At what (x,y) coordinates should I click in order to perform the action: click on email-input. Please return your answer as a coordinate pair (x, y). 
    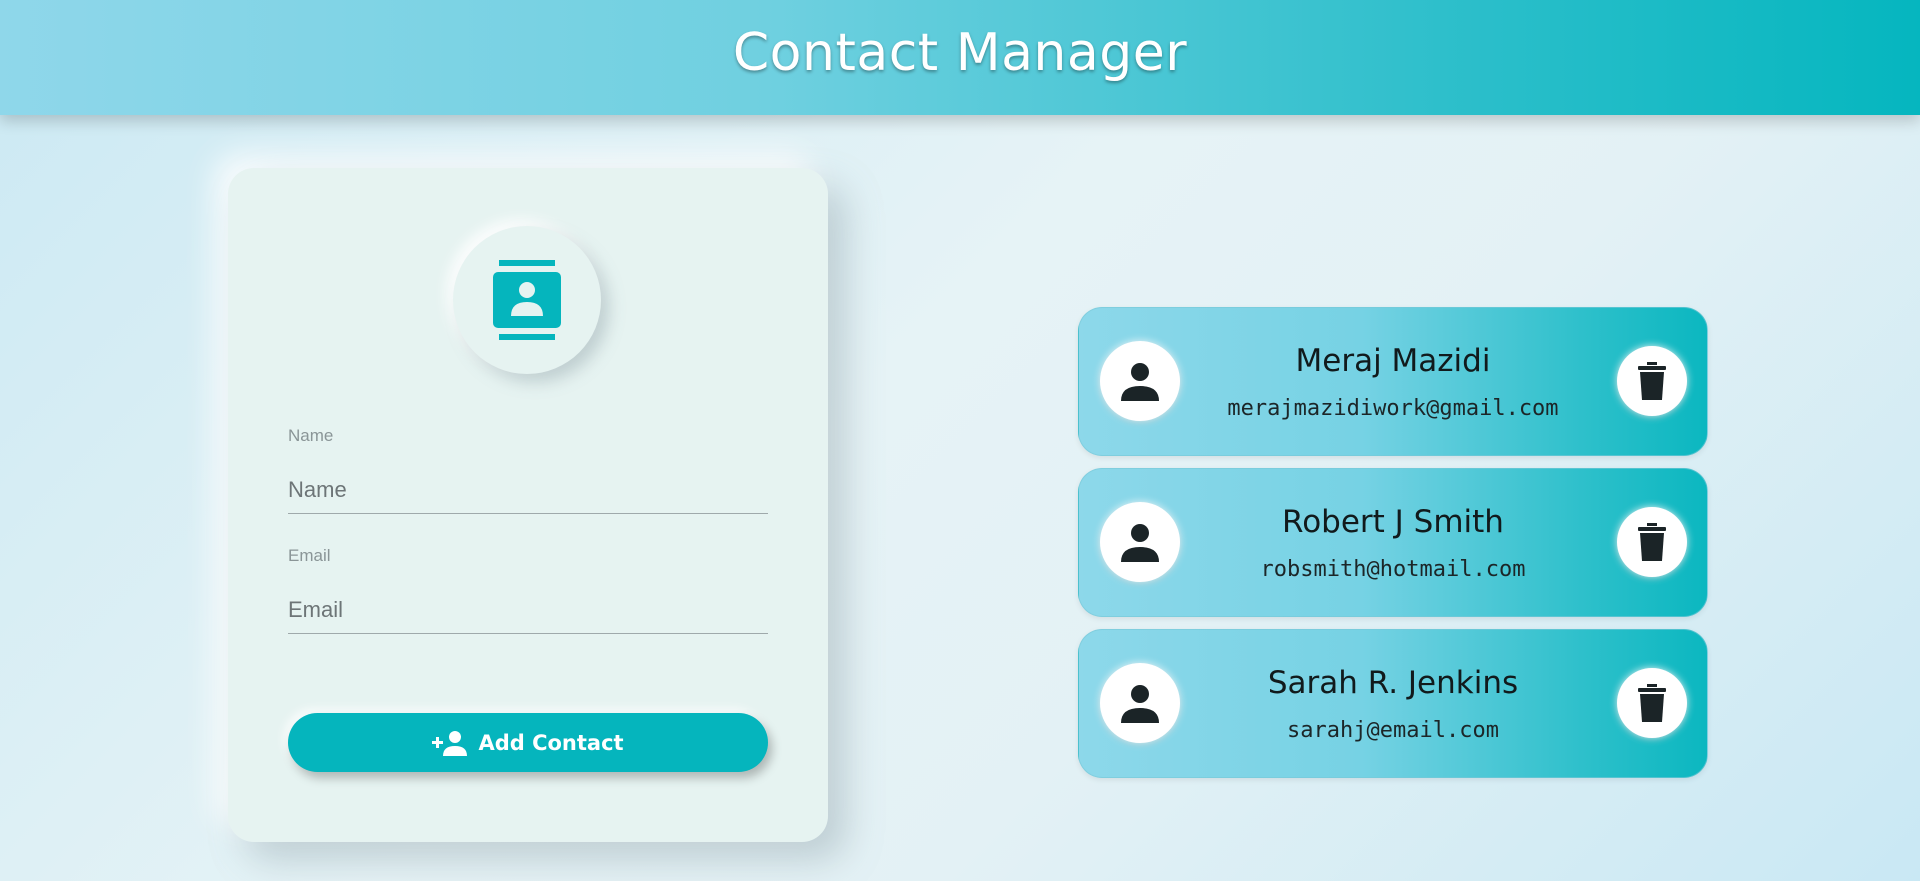
    Looking at the image, I should click on (528, 610).